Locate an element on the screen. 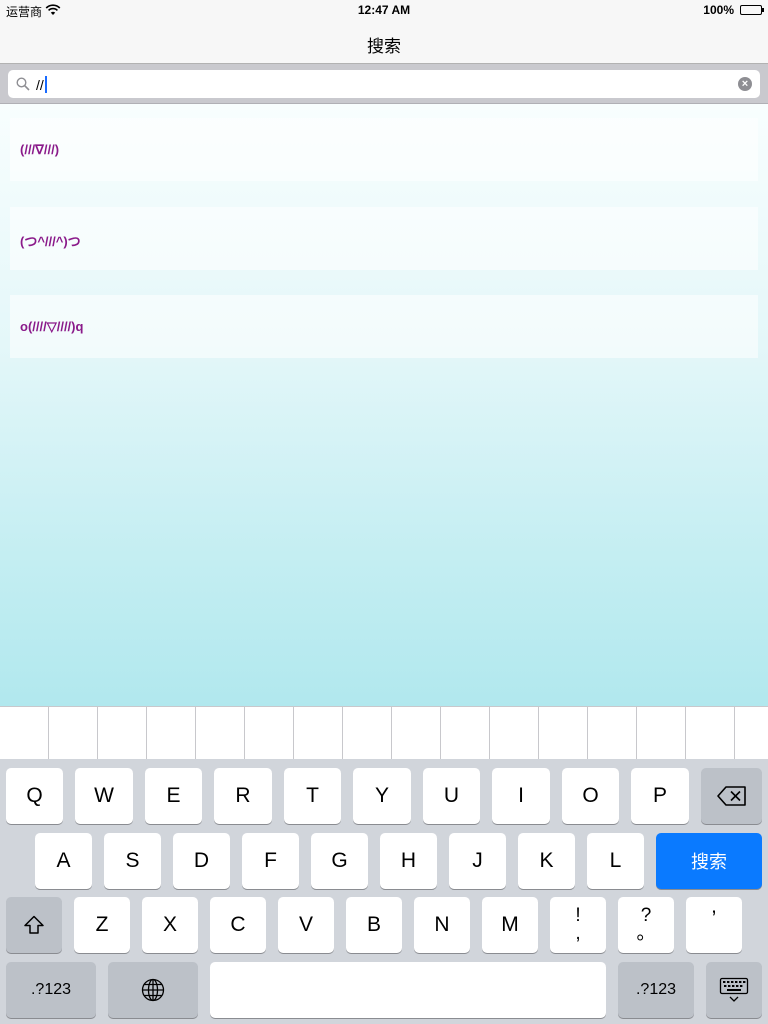 The image size is (768, 1024). globe-key is located at coordinates (153, 990).